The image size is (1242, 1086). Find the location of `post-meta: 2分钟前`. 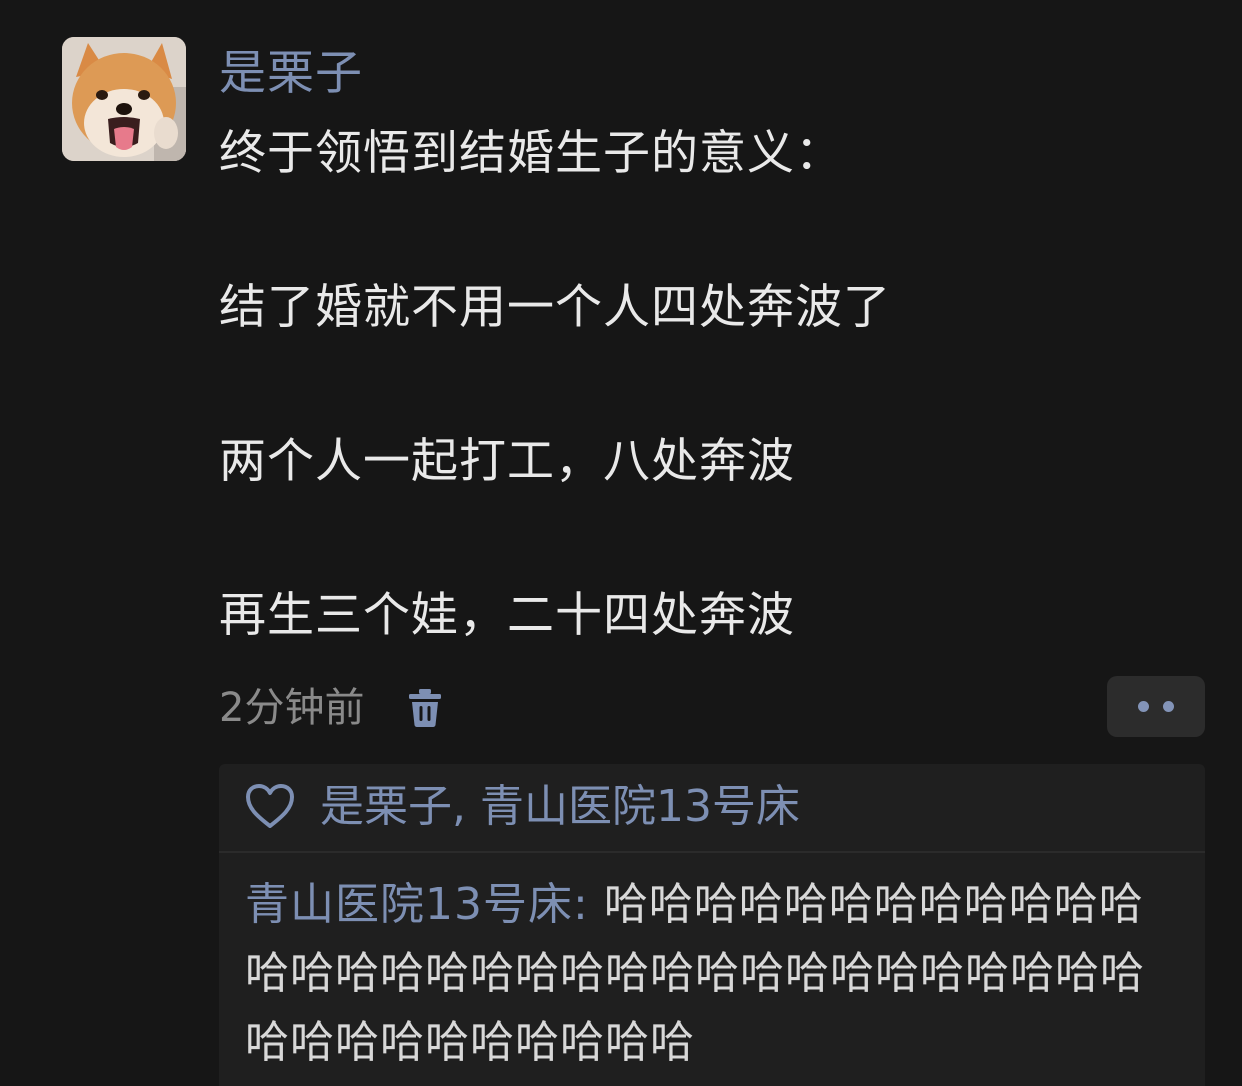

post-meta: 2分钟前 is located at coordinates (331, 708).